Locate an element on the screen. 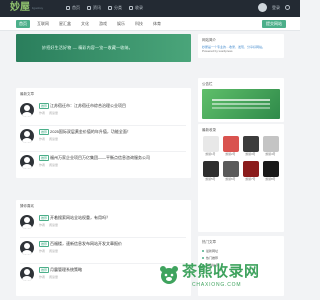 The height and width of the screenshot is (300, 320). top-nav-item-home: 首页 is located at coordinates (73, 8).